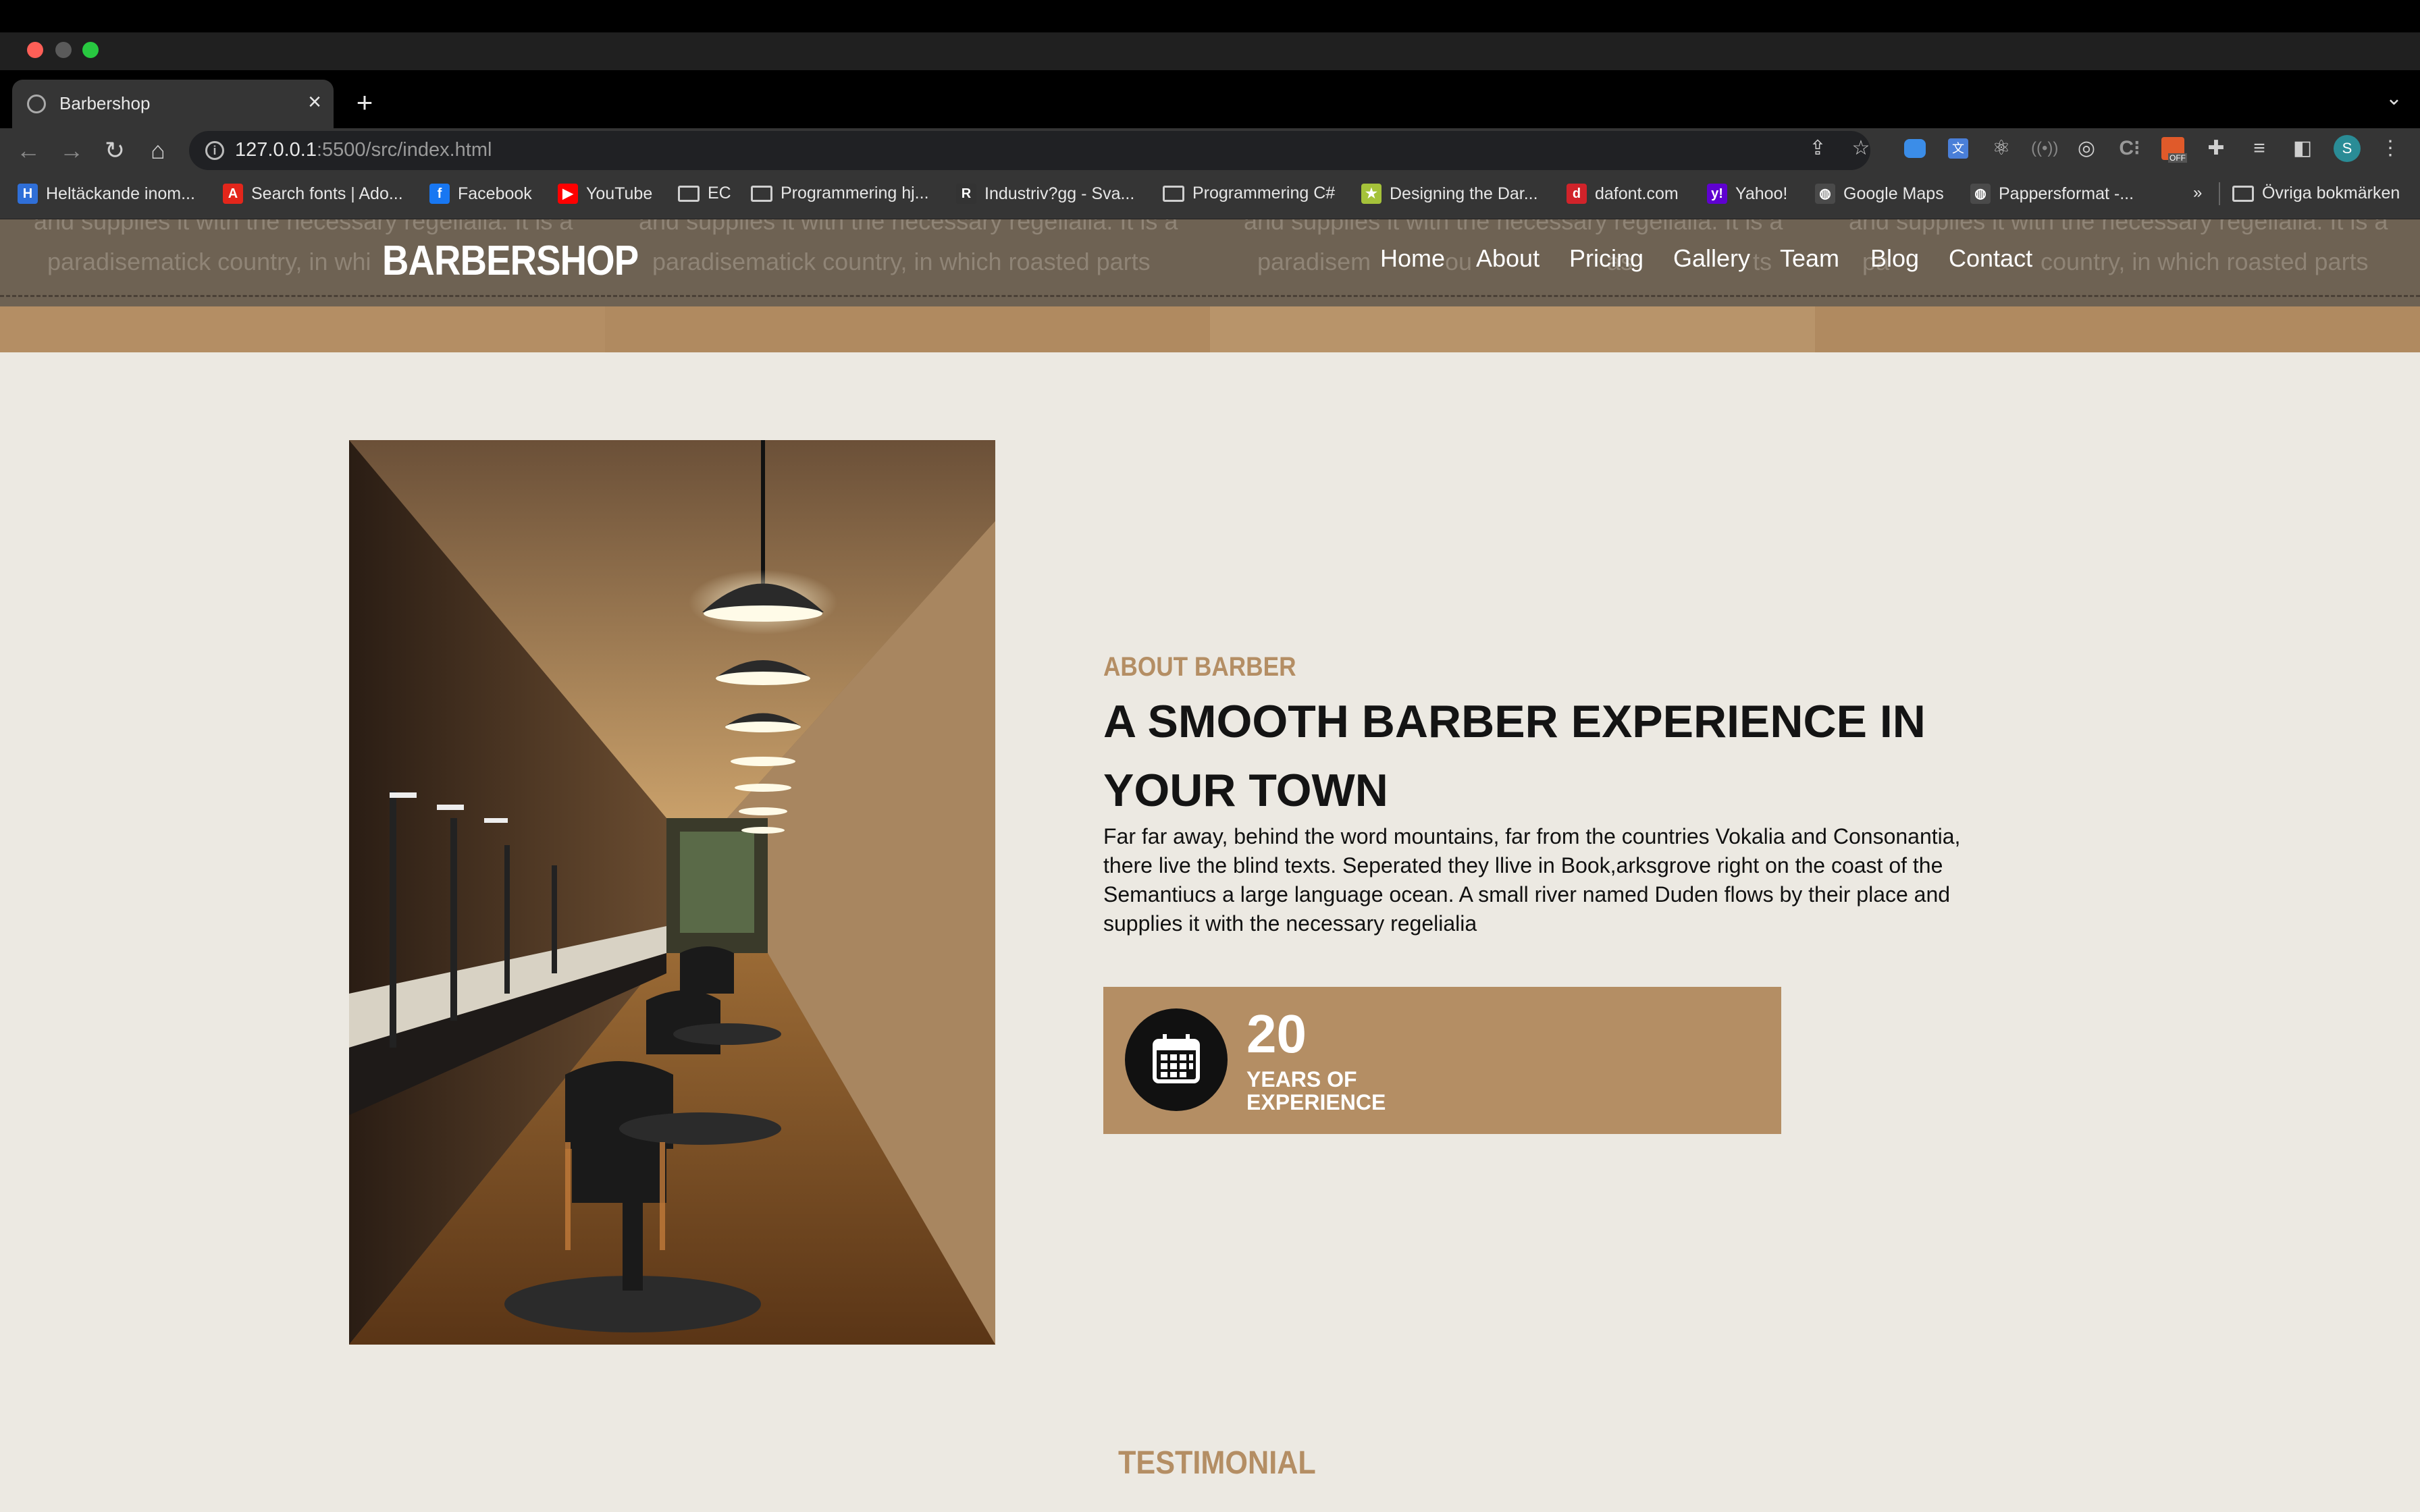  I want to click on translate-icon: 文, so click(1958, 148).